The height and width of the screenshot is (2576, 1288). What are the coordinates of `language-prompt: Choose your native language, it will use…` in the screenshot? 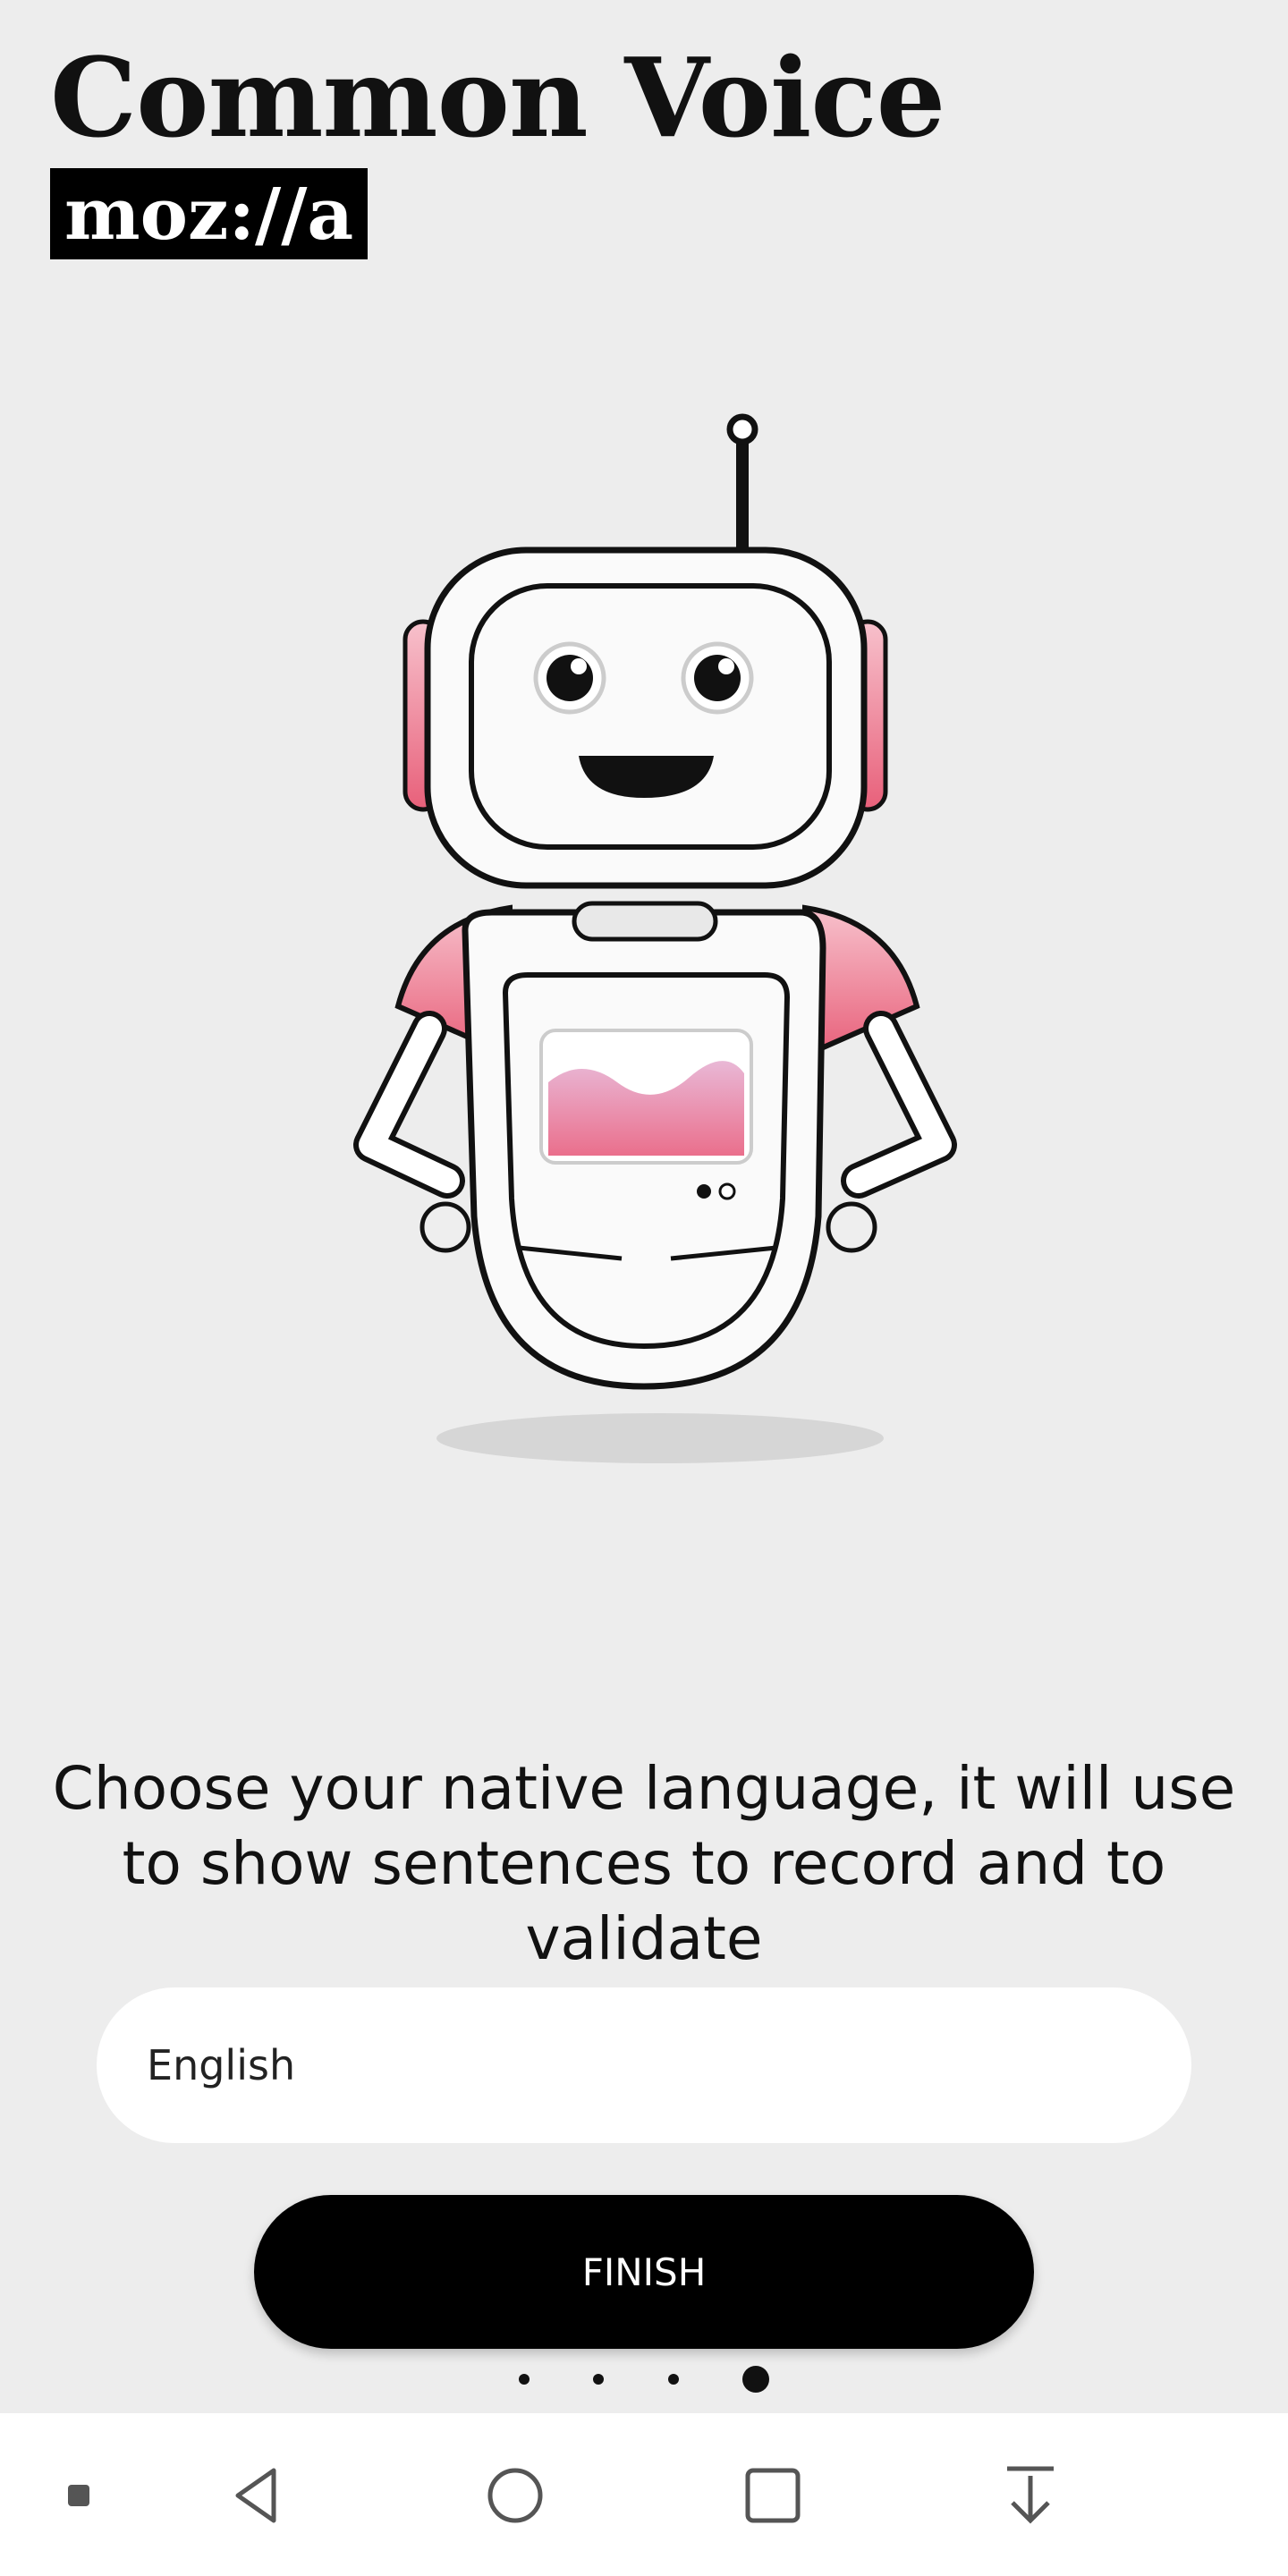 It's located at (644, 1863).